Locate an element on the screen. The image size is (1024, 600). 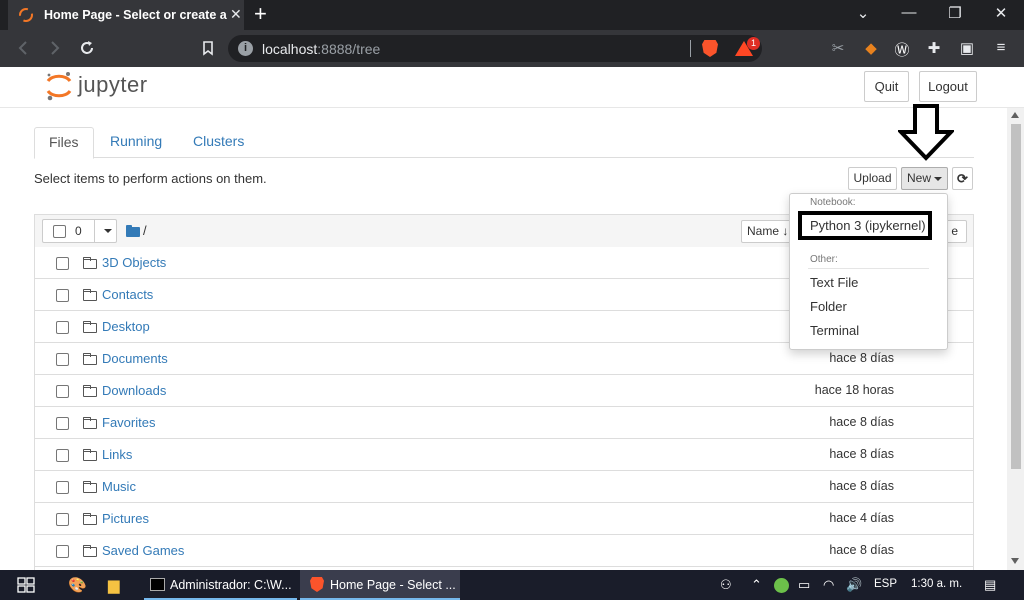
task-view-icon is located at coordinates (26, 585).